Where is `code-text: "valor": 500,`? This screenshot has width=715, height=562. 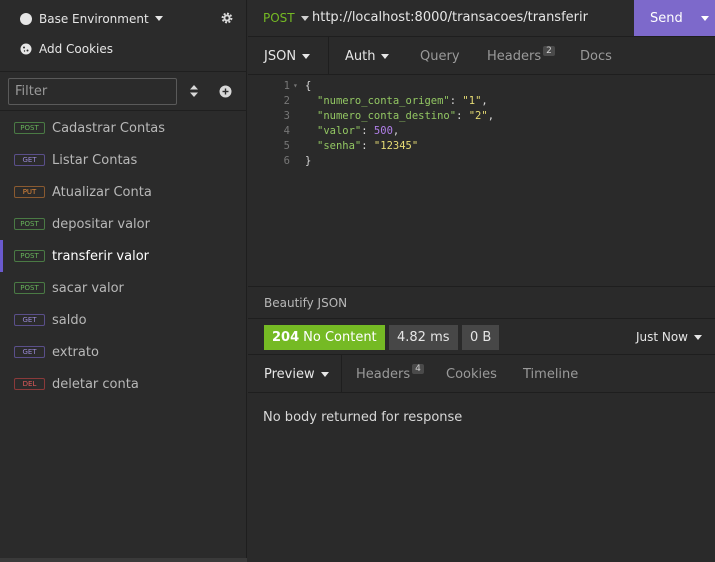 code-text: "valor": 500, is located at coordinates (358, 131).